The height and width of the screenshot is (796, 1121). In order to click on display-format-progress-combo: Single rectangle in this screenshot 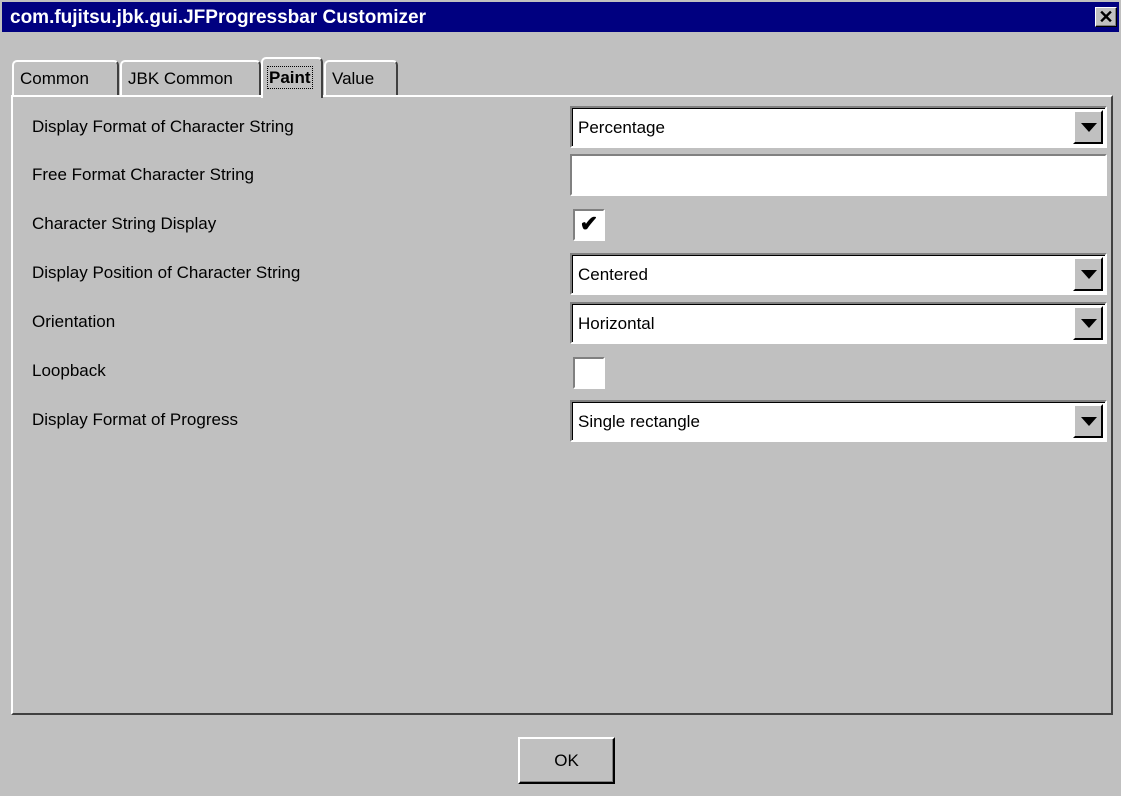, I will do `click(838, 421)`.